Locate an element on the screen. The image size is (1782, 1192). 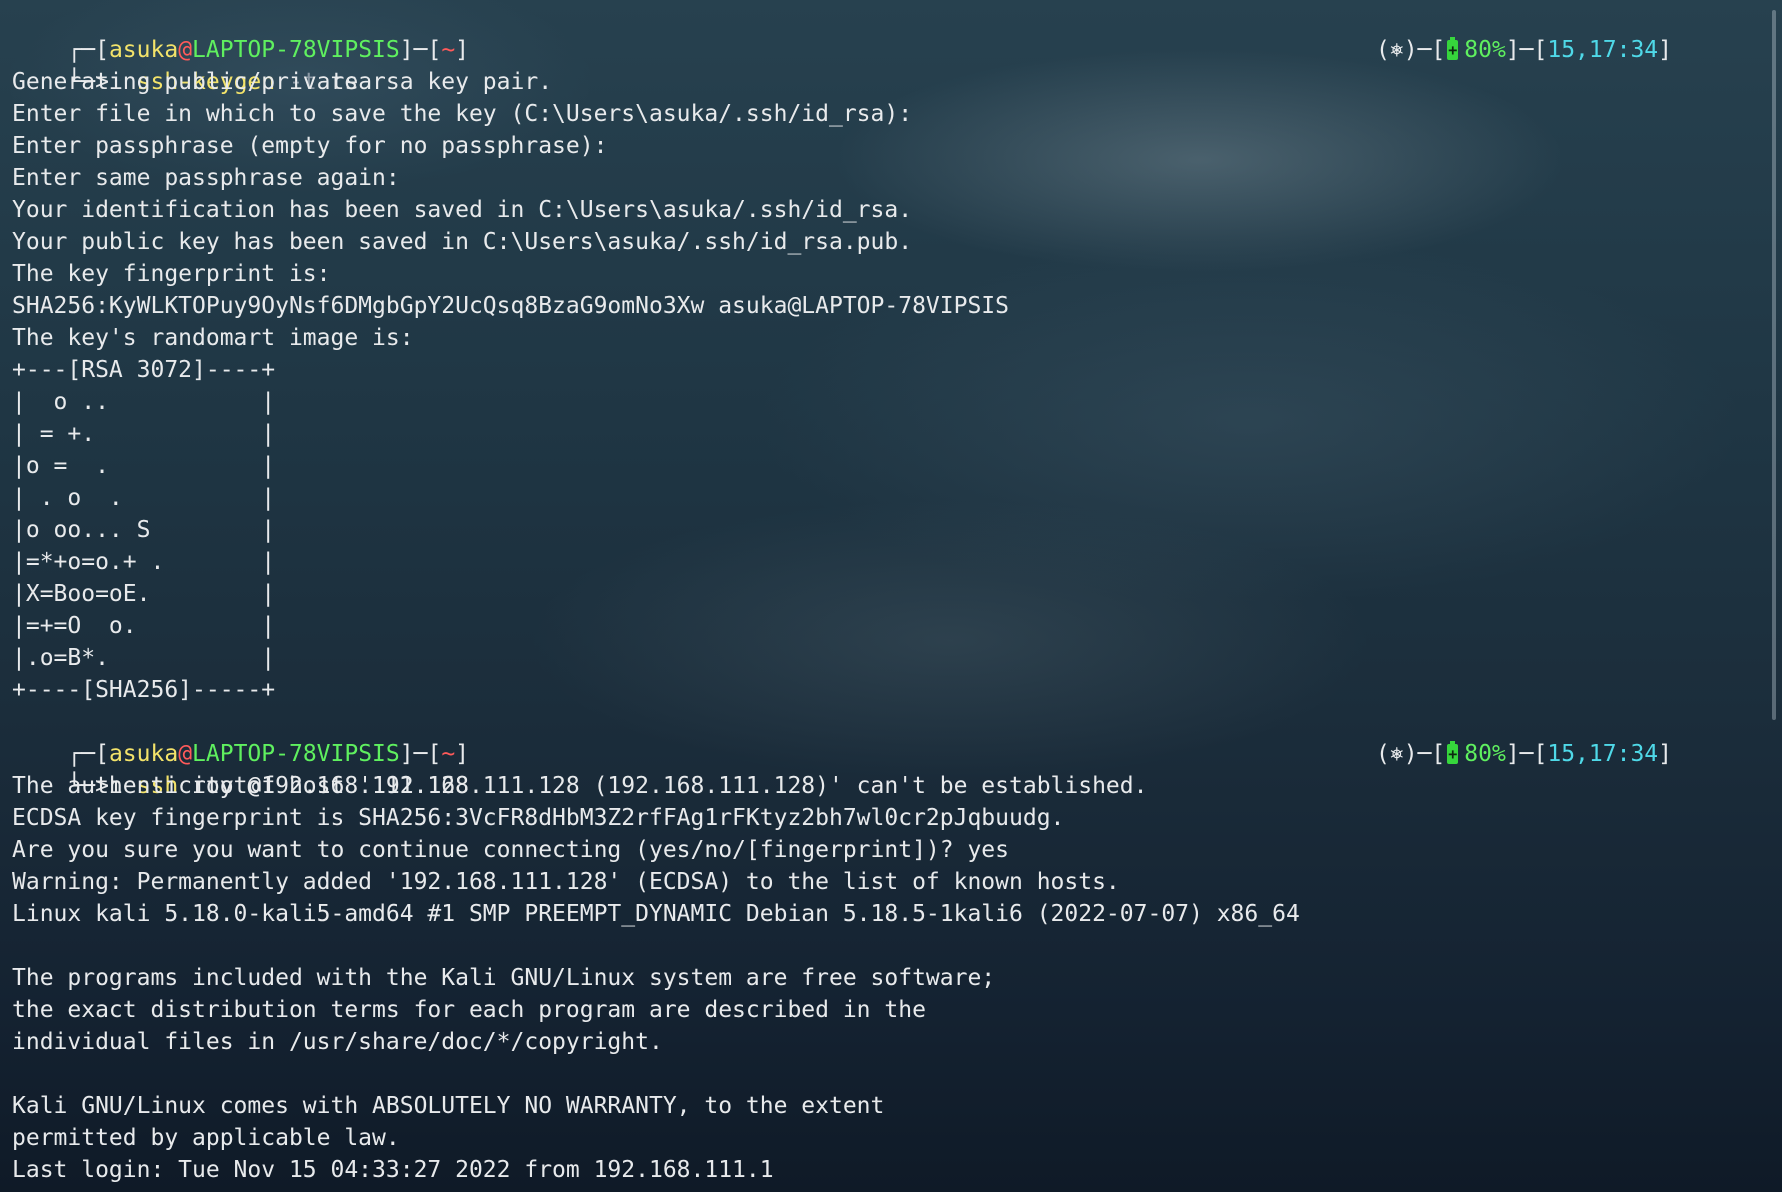
randomart-line: | = +. | is located at coordinates (144, 434).